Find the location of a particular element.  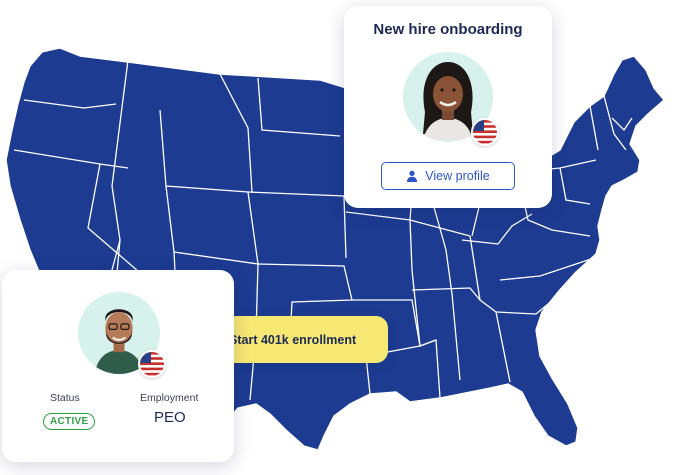

view-profile-button: View profile is located at coordinates (448, 176).